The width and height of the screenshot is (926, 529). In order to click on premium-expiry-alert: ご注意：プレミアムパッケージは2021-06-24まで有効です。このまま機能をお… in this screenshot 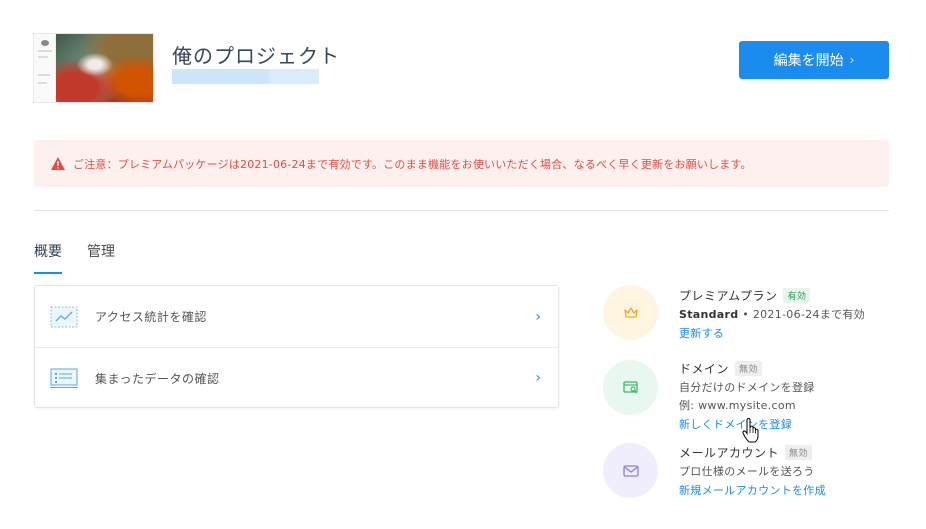, I will do `click(461, 163)`.